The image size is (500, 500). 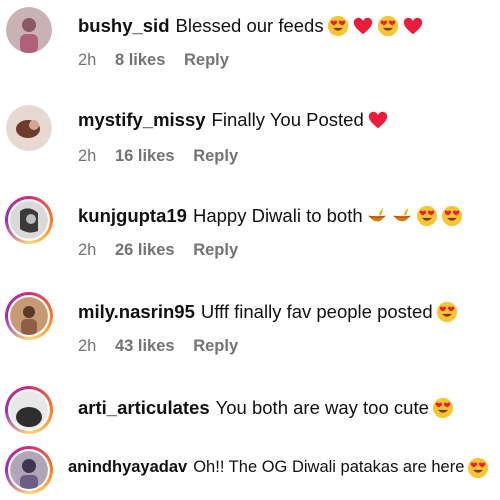 I want to click on comment-likes: 43 likes, so click(x=145, y=346).